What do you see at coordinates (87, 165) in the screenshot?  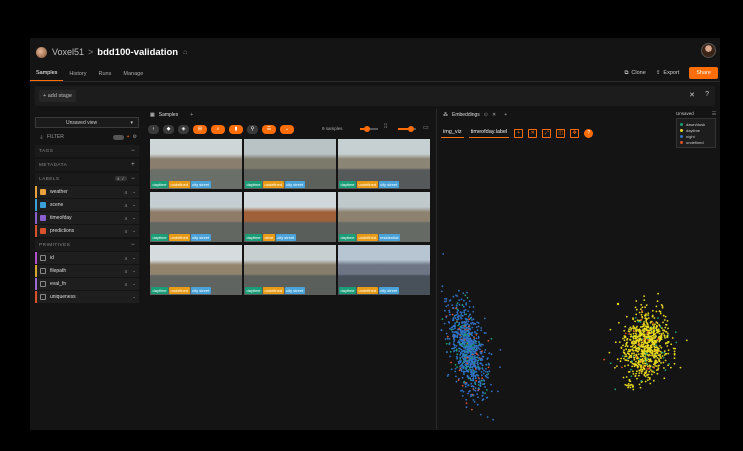 I see `metadata-section-header: METADATA +` at bounding box center [87, 165].